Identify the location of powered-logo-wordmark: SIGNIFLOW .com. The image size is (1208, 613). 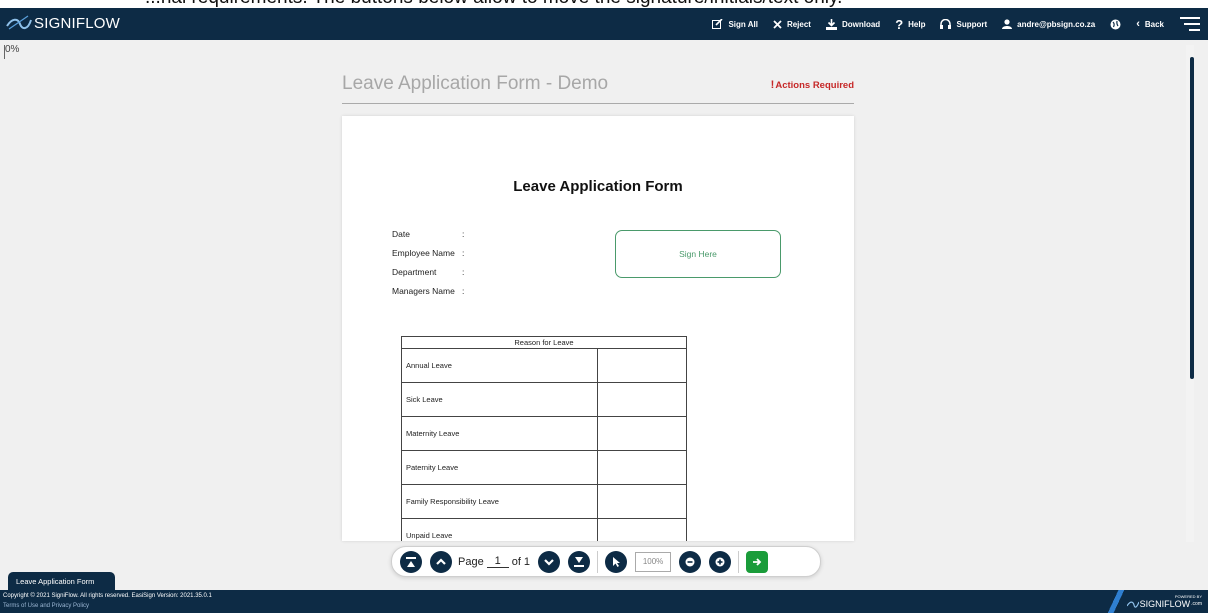
(1164, 604).